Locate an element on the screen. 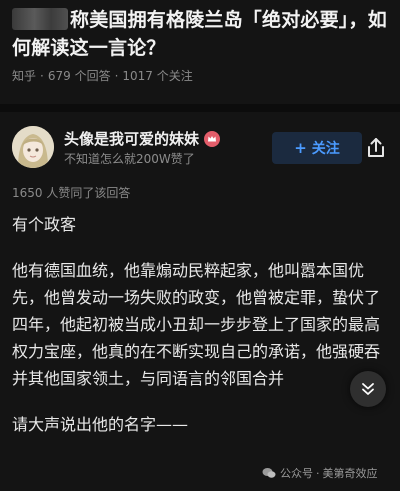 This screenshot has height=491, width=400. follow-button: + 关注 is located at coordinates (317, 148).